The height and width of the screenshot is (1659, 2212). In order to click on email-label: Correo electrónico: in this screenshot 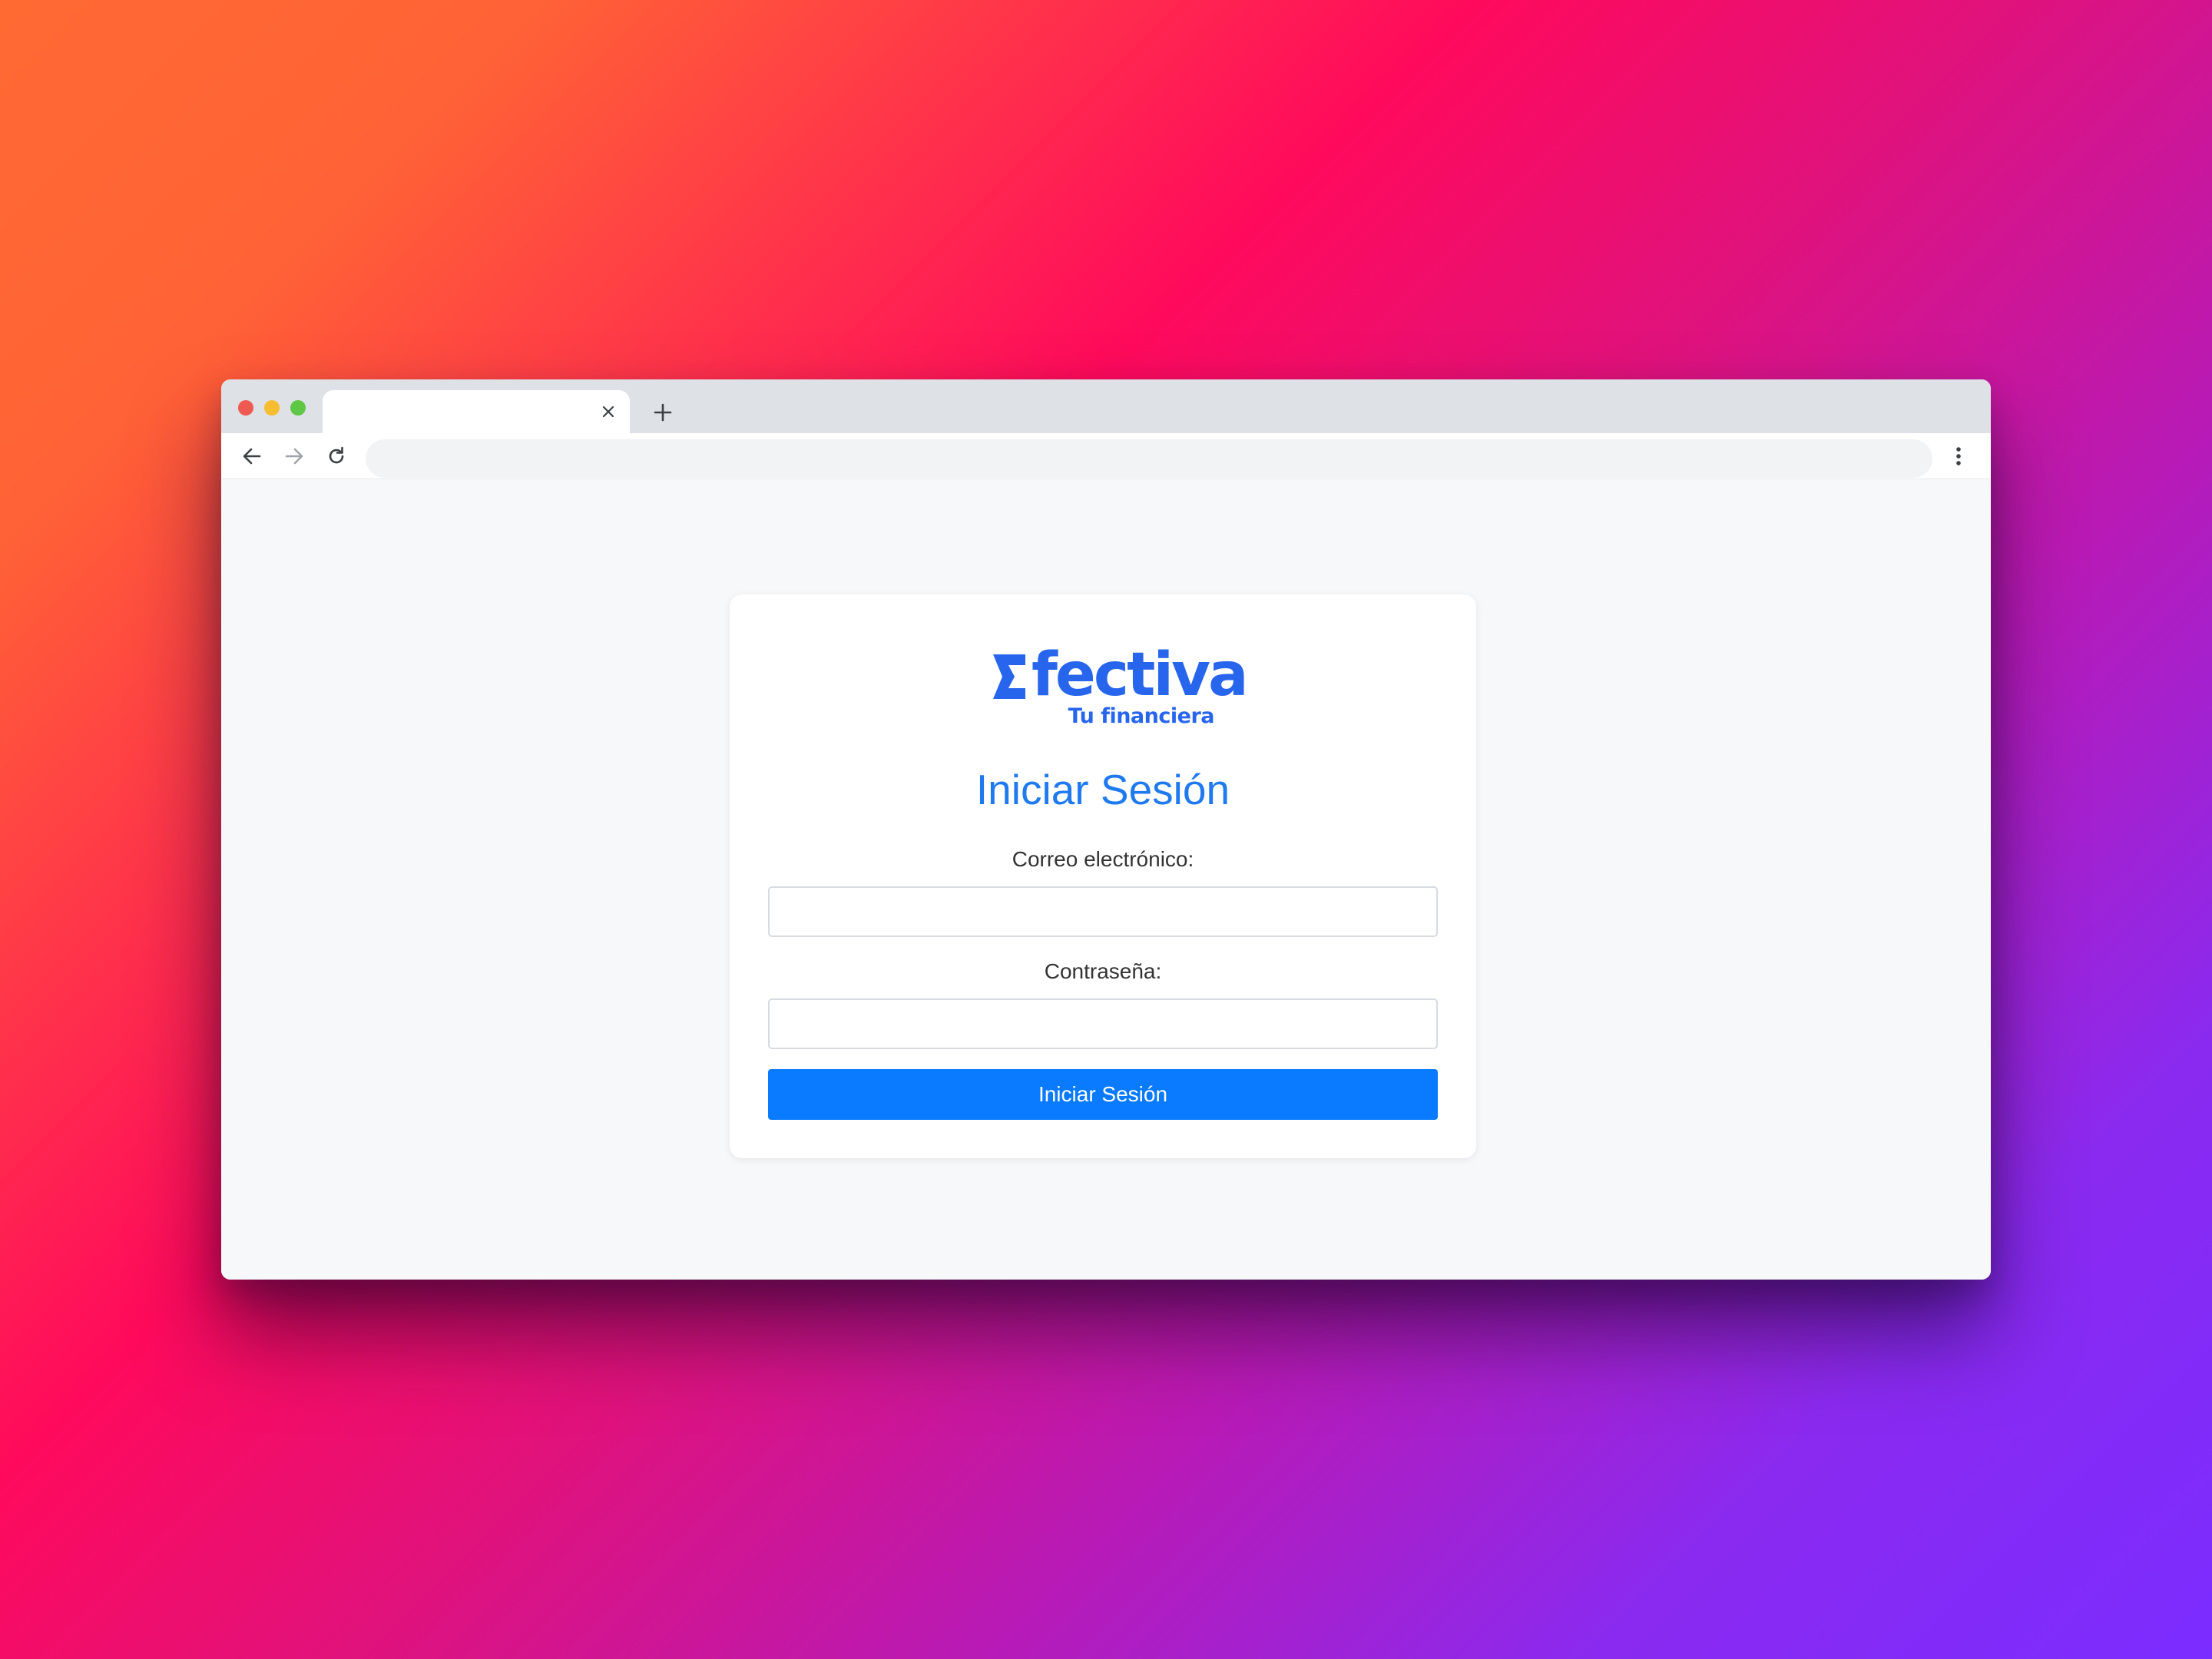, I will do `click(1103, 859)`.